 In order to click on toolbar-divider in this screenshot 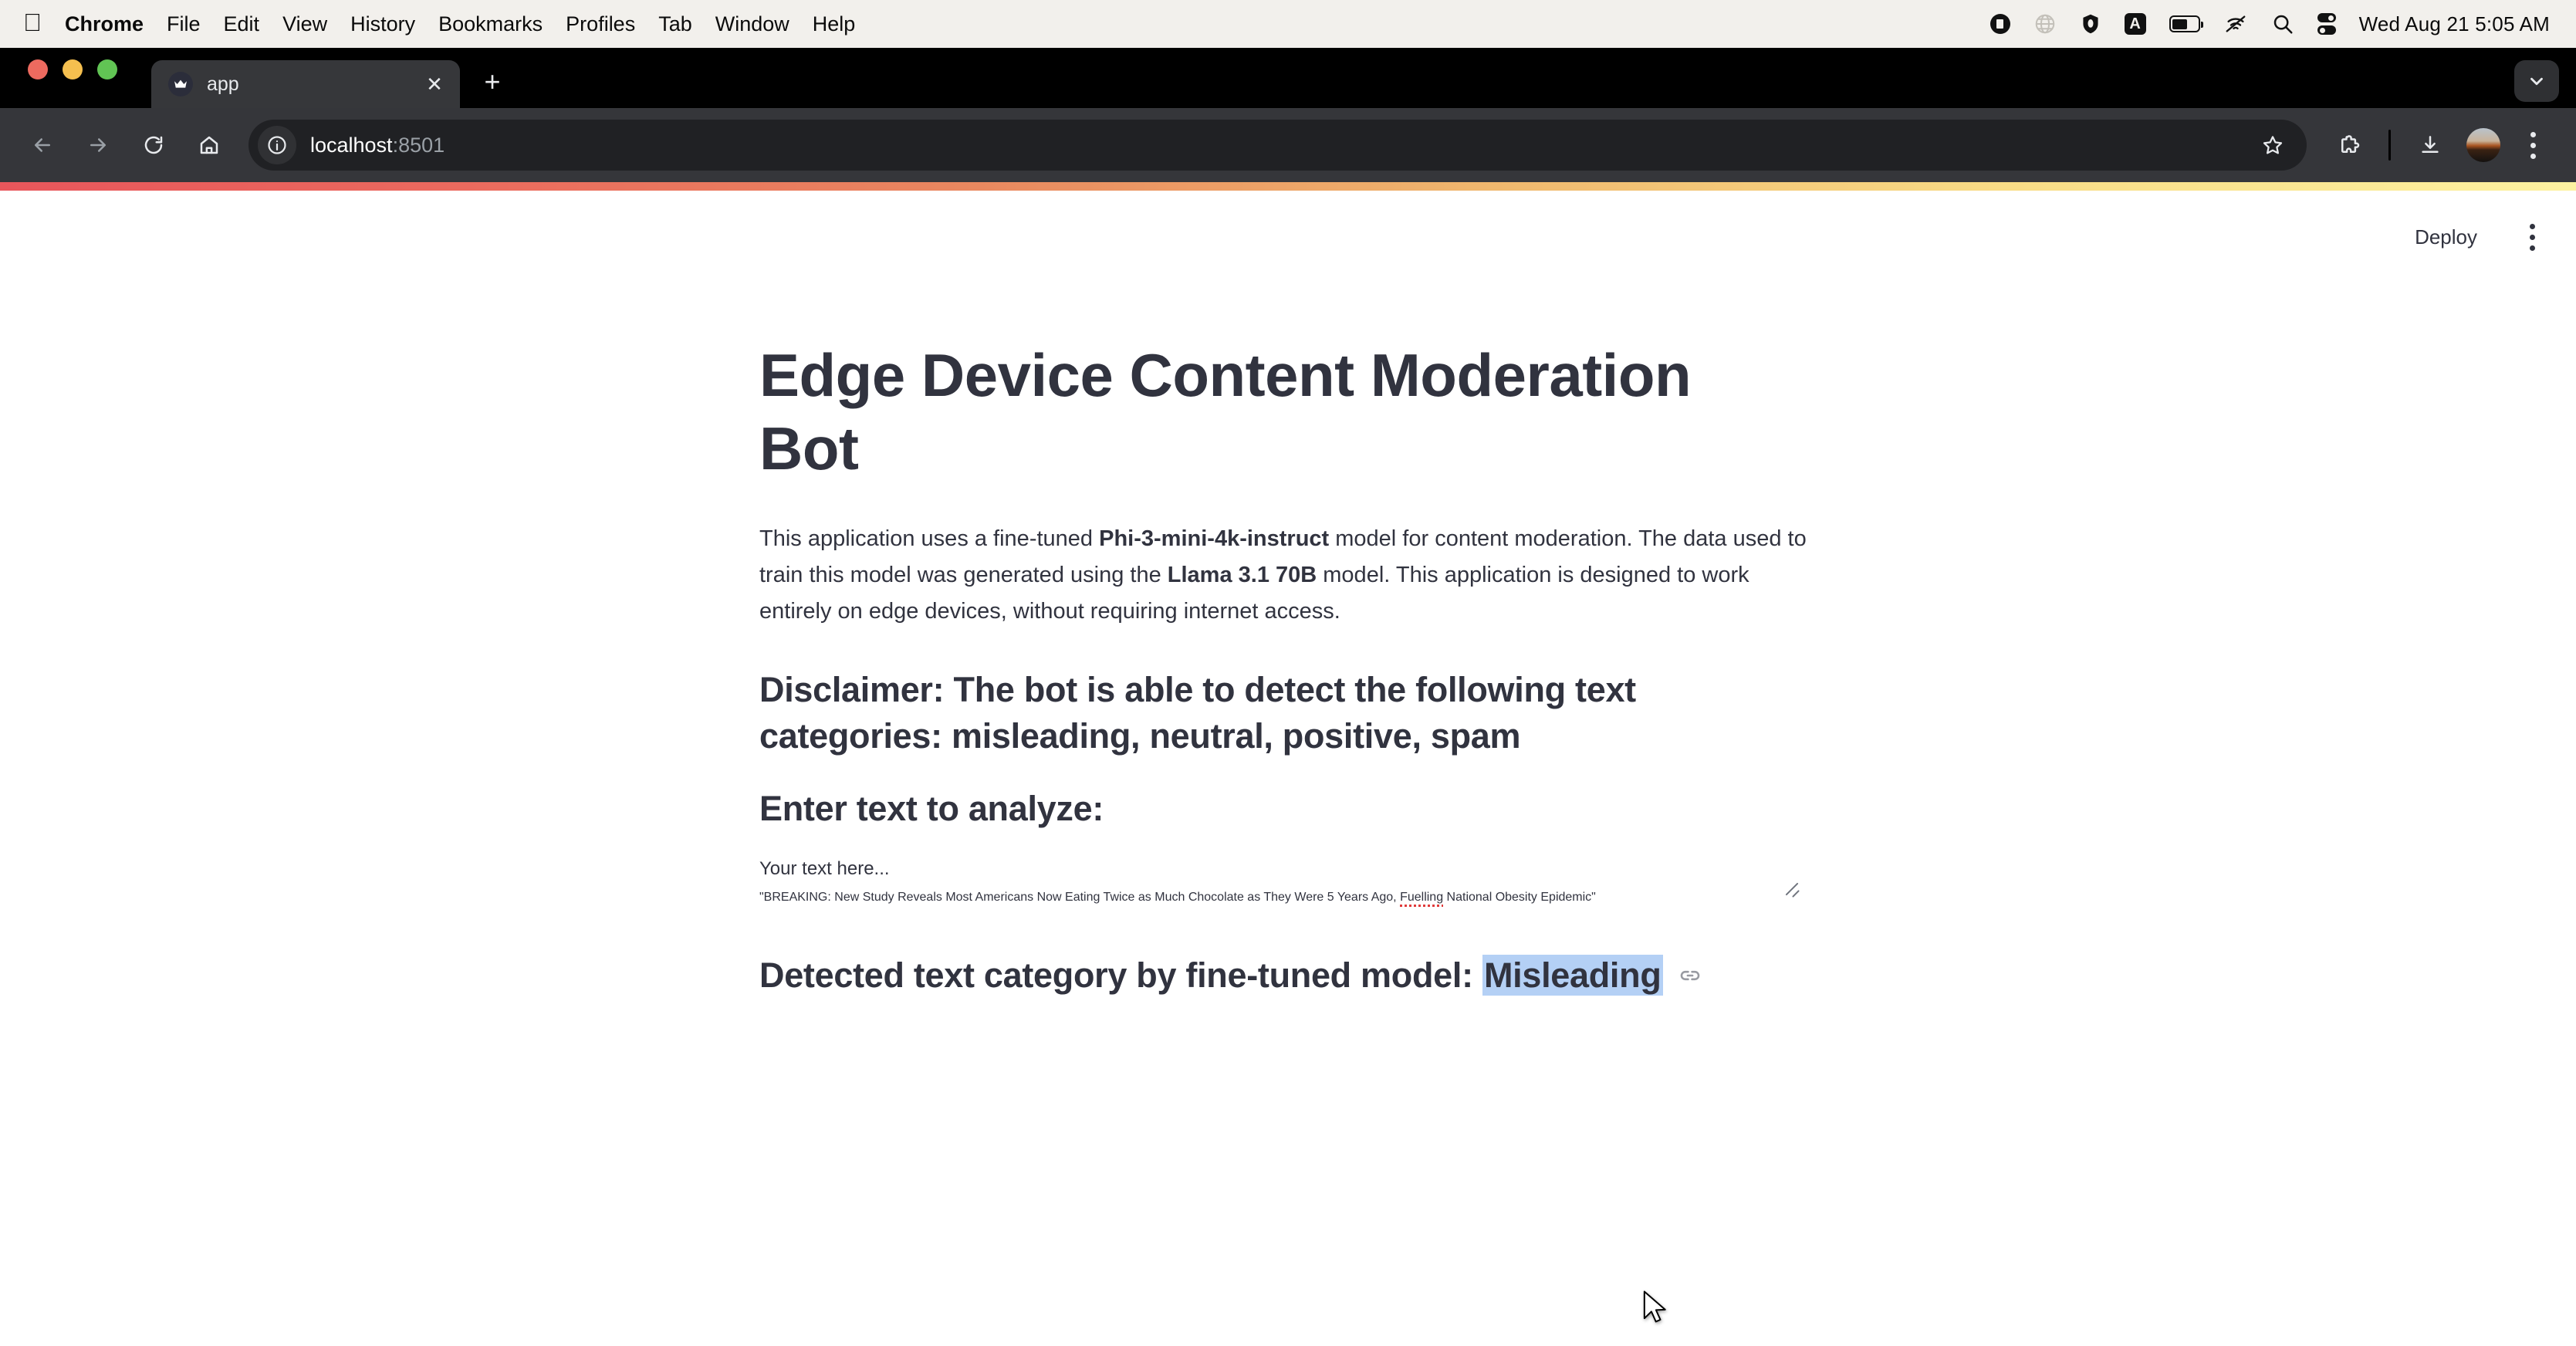, I will do `click(2389, 145)`.